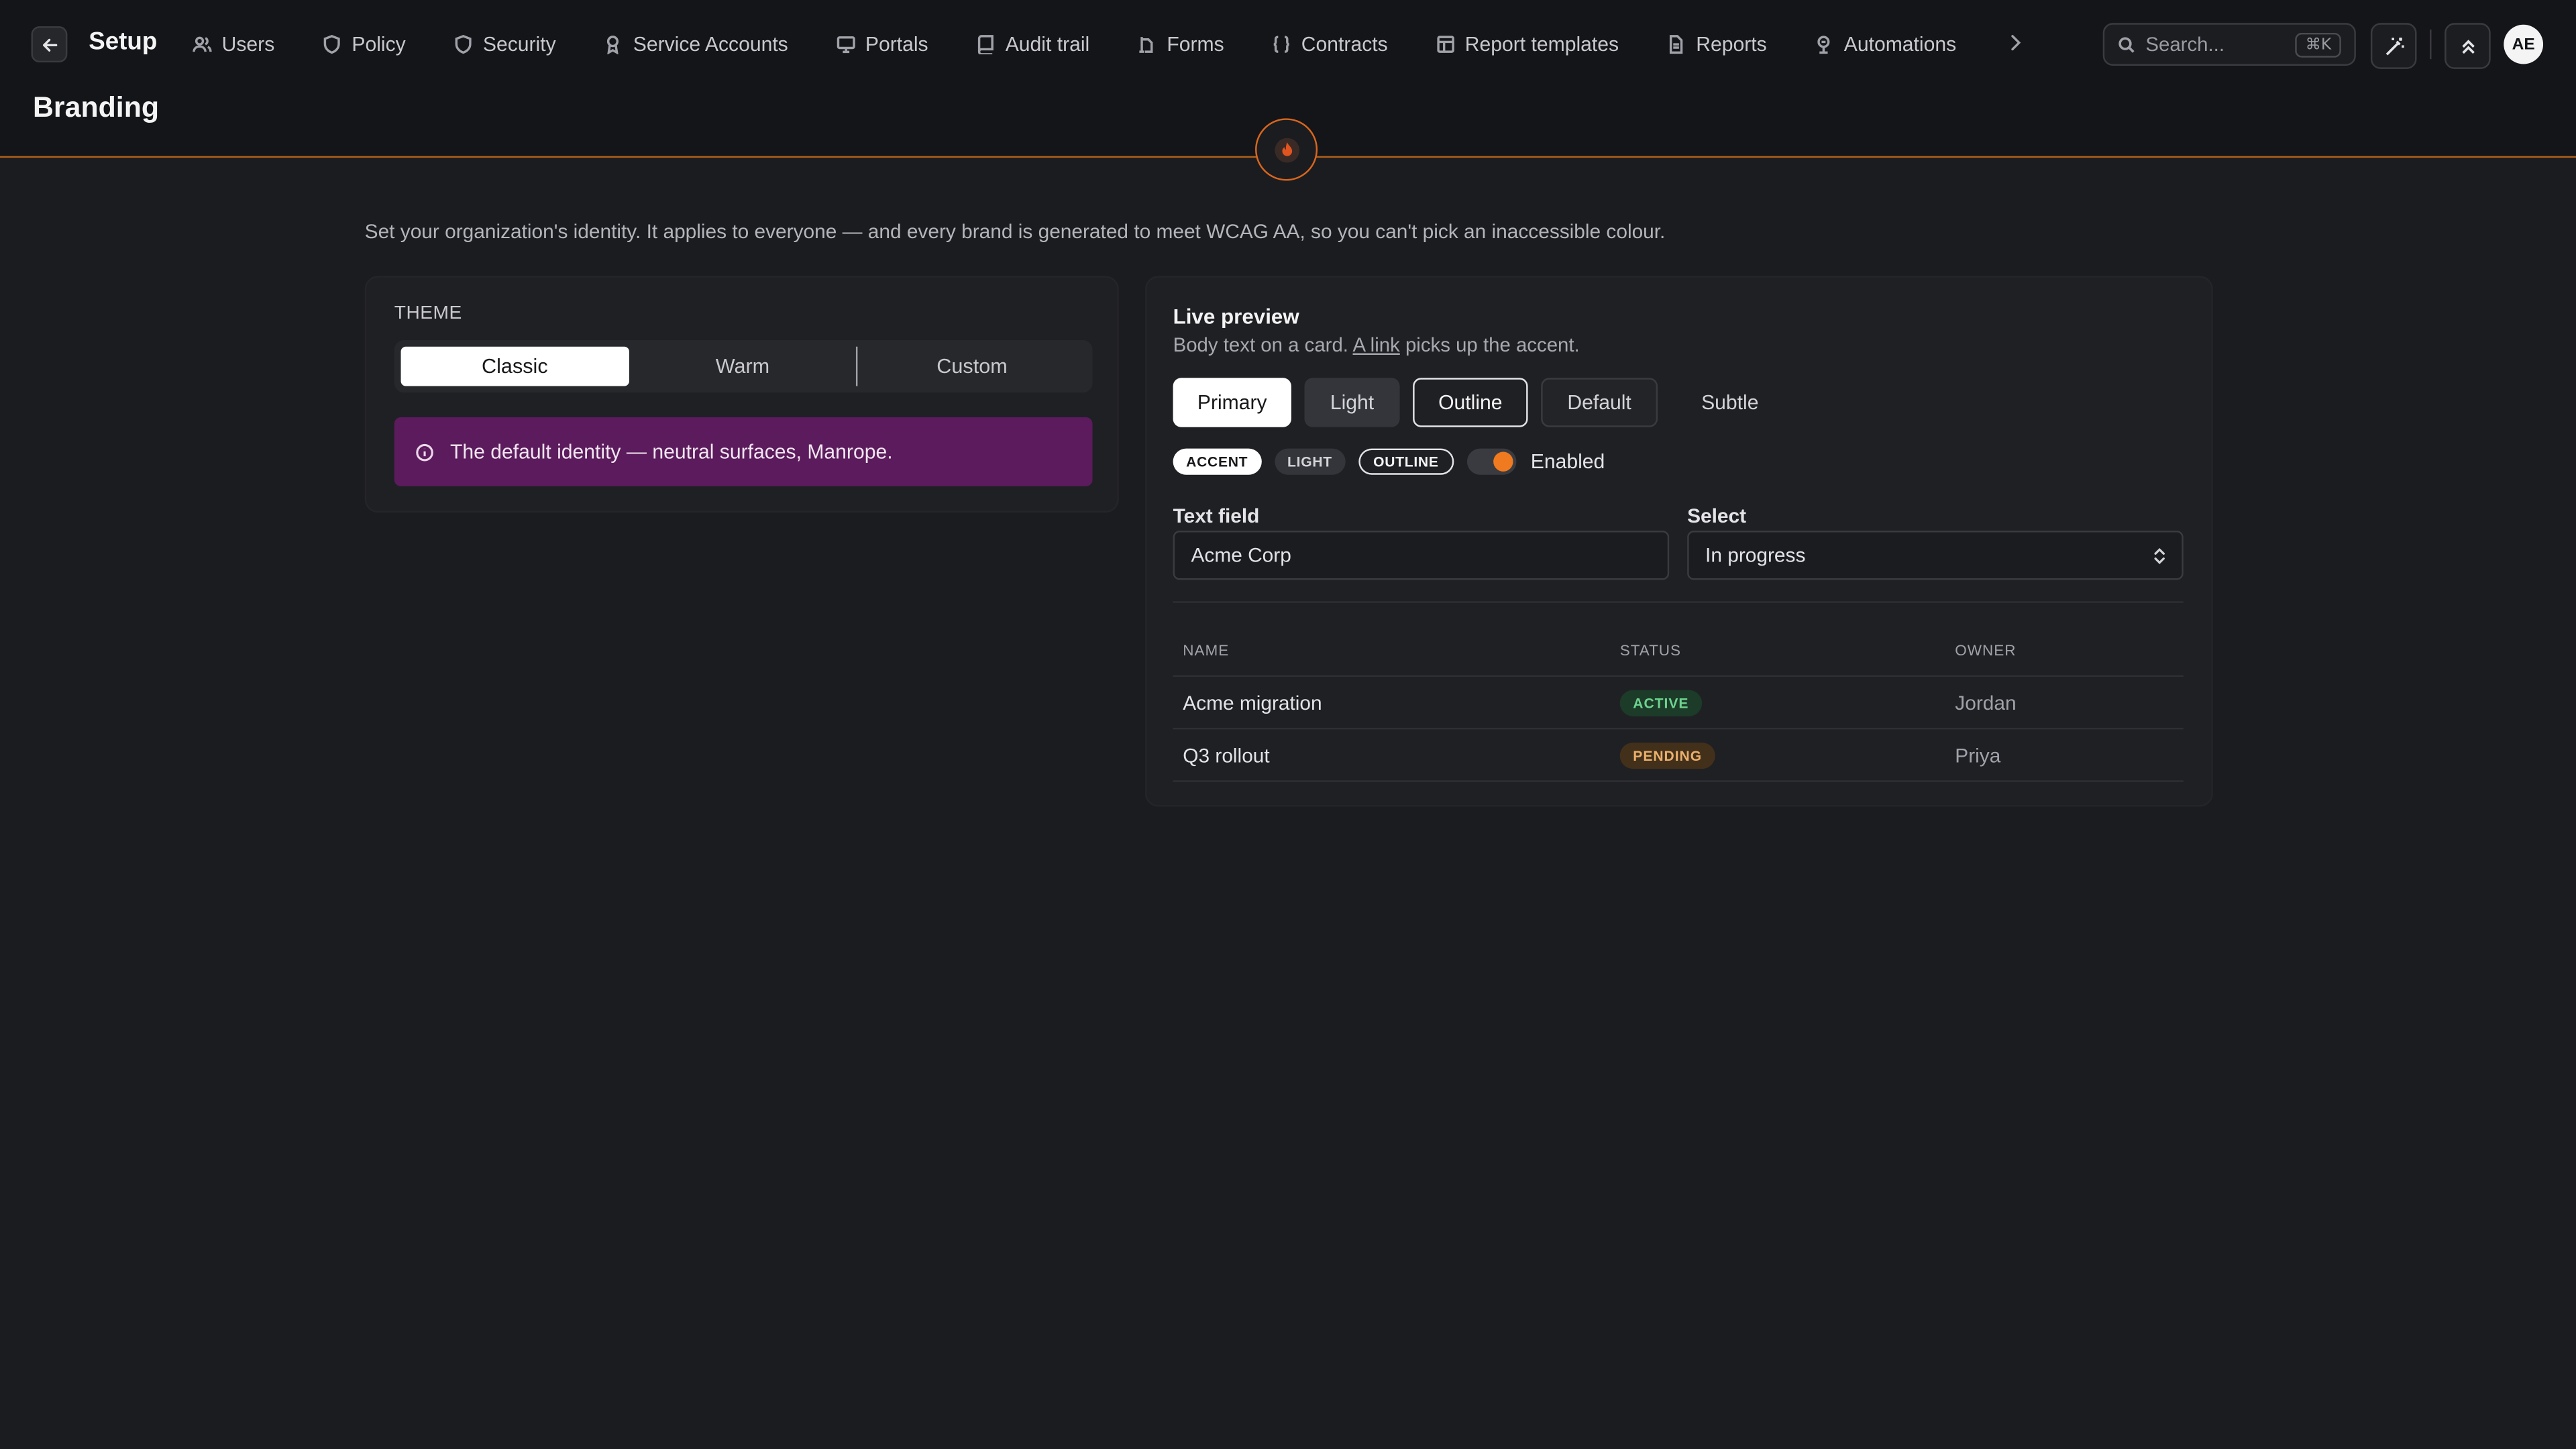  What do you see at coordinates (332, 44) in the screenshot?
I see `shield-icon` at bounding box center [332, 44].